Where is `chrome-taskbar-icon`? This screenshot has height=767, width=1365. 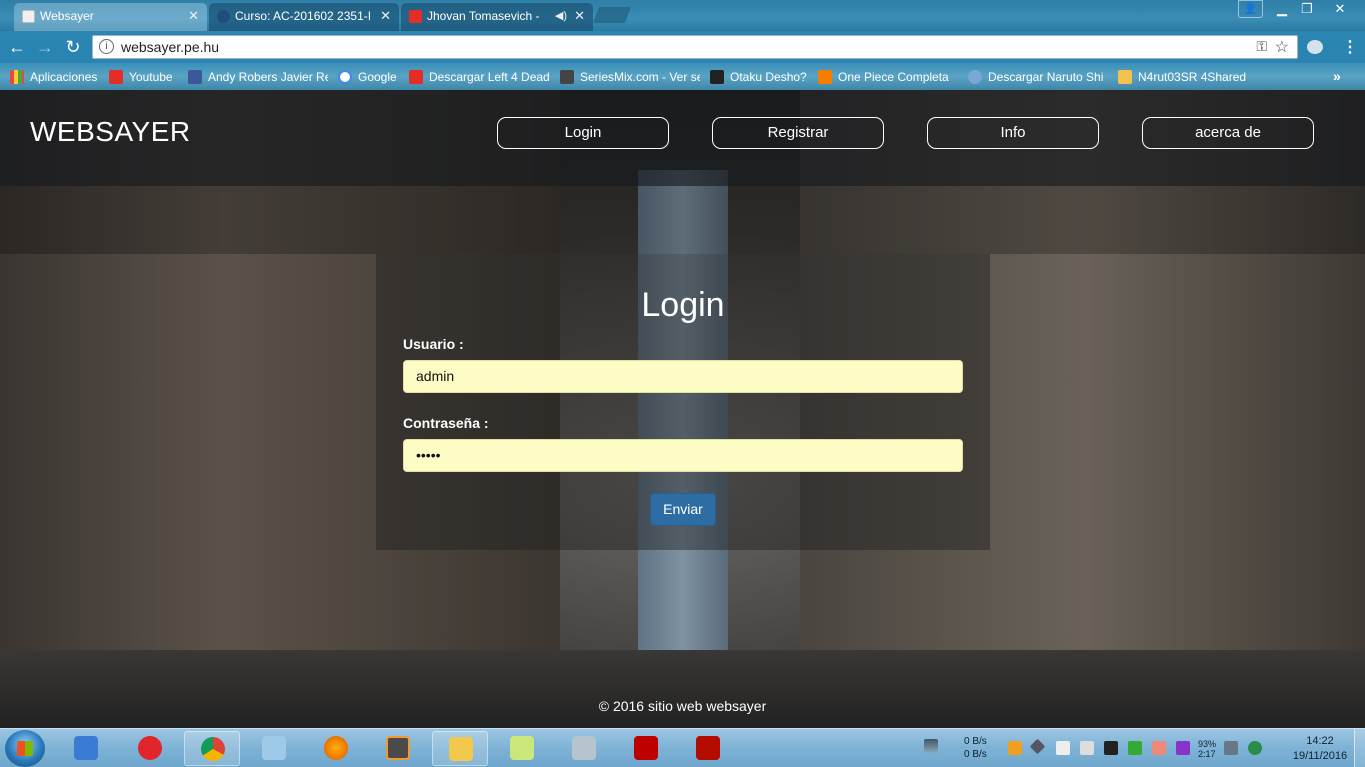 chrome-taskbar-icon is located at coordinates (212, 748).